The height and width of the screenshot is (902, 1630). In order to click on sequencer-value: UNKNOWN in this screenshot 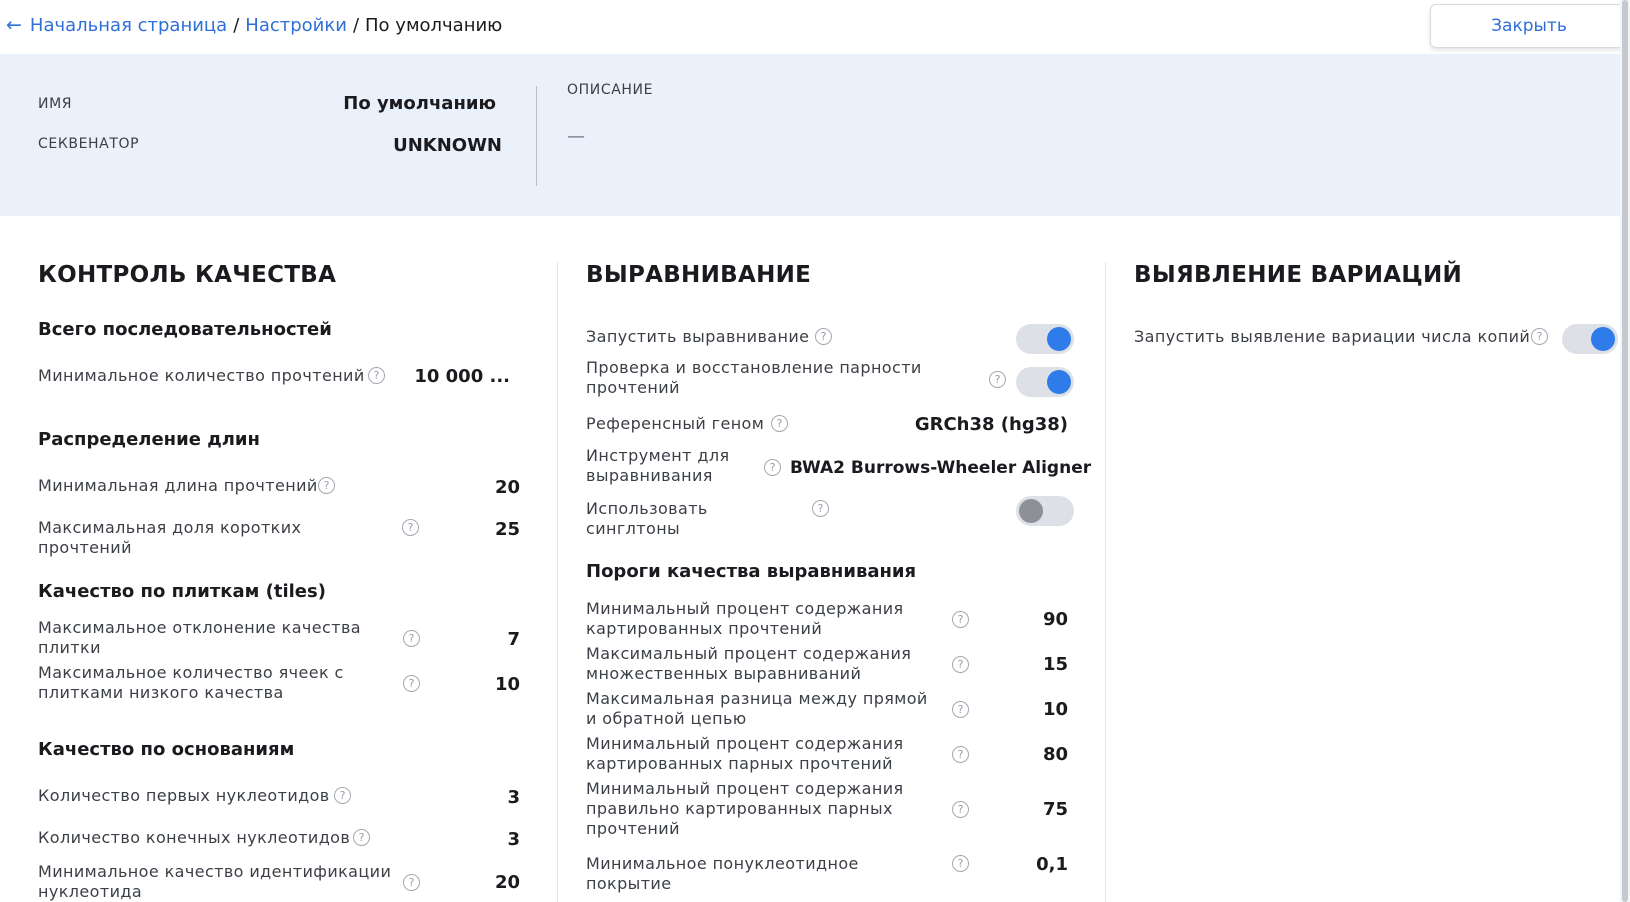, I will do `click(447, 145)`.